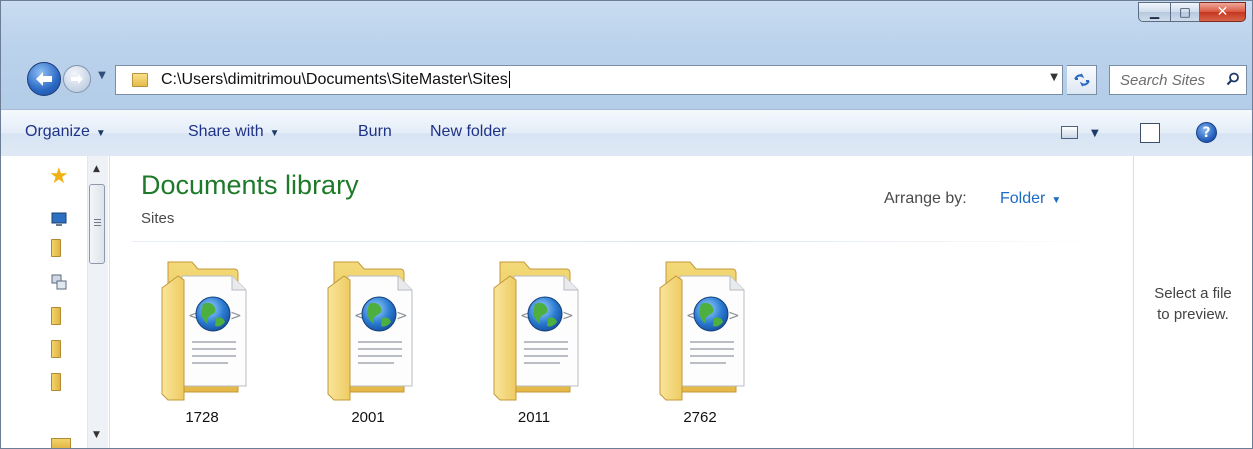  What do you see at coordinates (375, 132) in the screenshot?
I see `burn-button: Burn` at bounding box center [375, 132].